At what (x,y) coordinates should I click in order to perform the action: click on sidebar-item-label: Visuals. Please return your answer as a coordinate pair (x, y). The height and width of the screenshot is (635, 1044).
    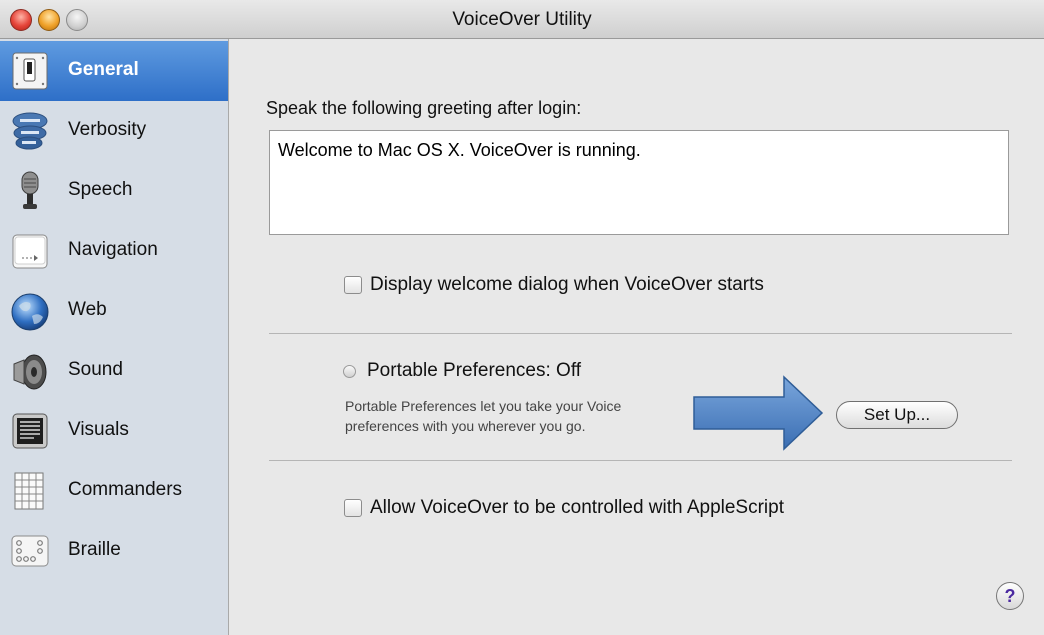
    Looking at the image, I should click on (98, 429).